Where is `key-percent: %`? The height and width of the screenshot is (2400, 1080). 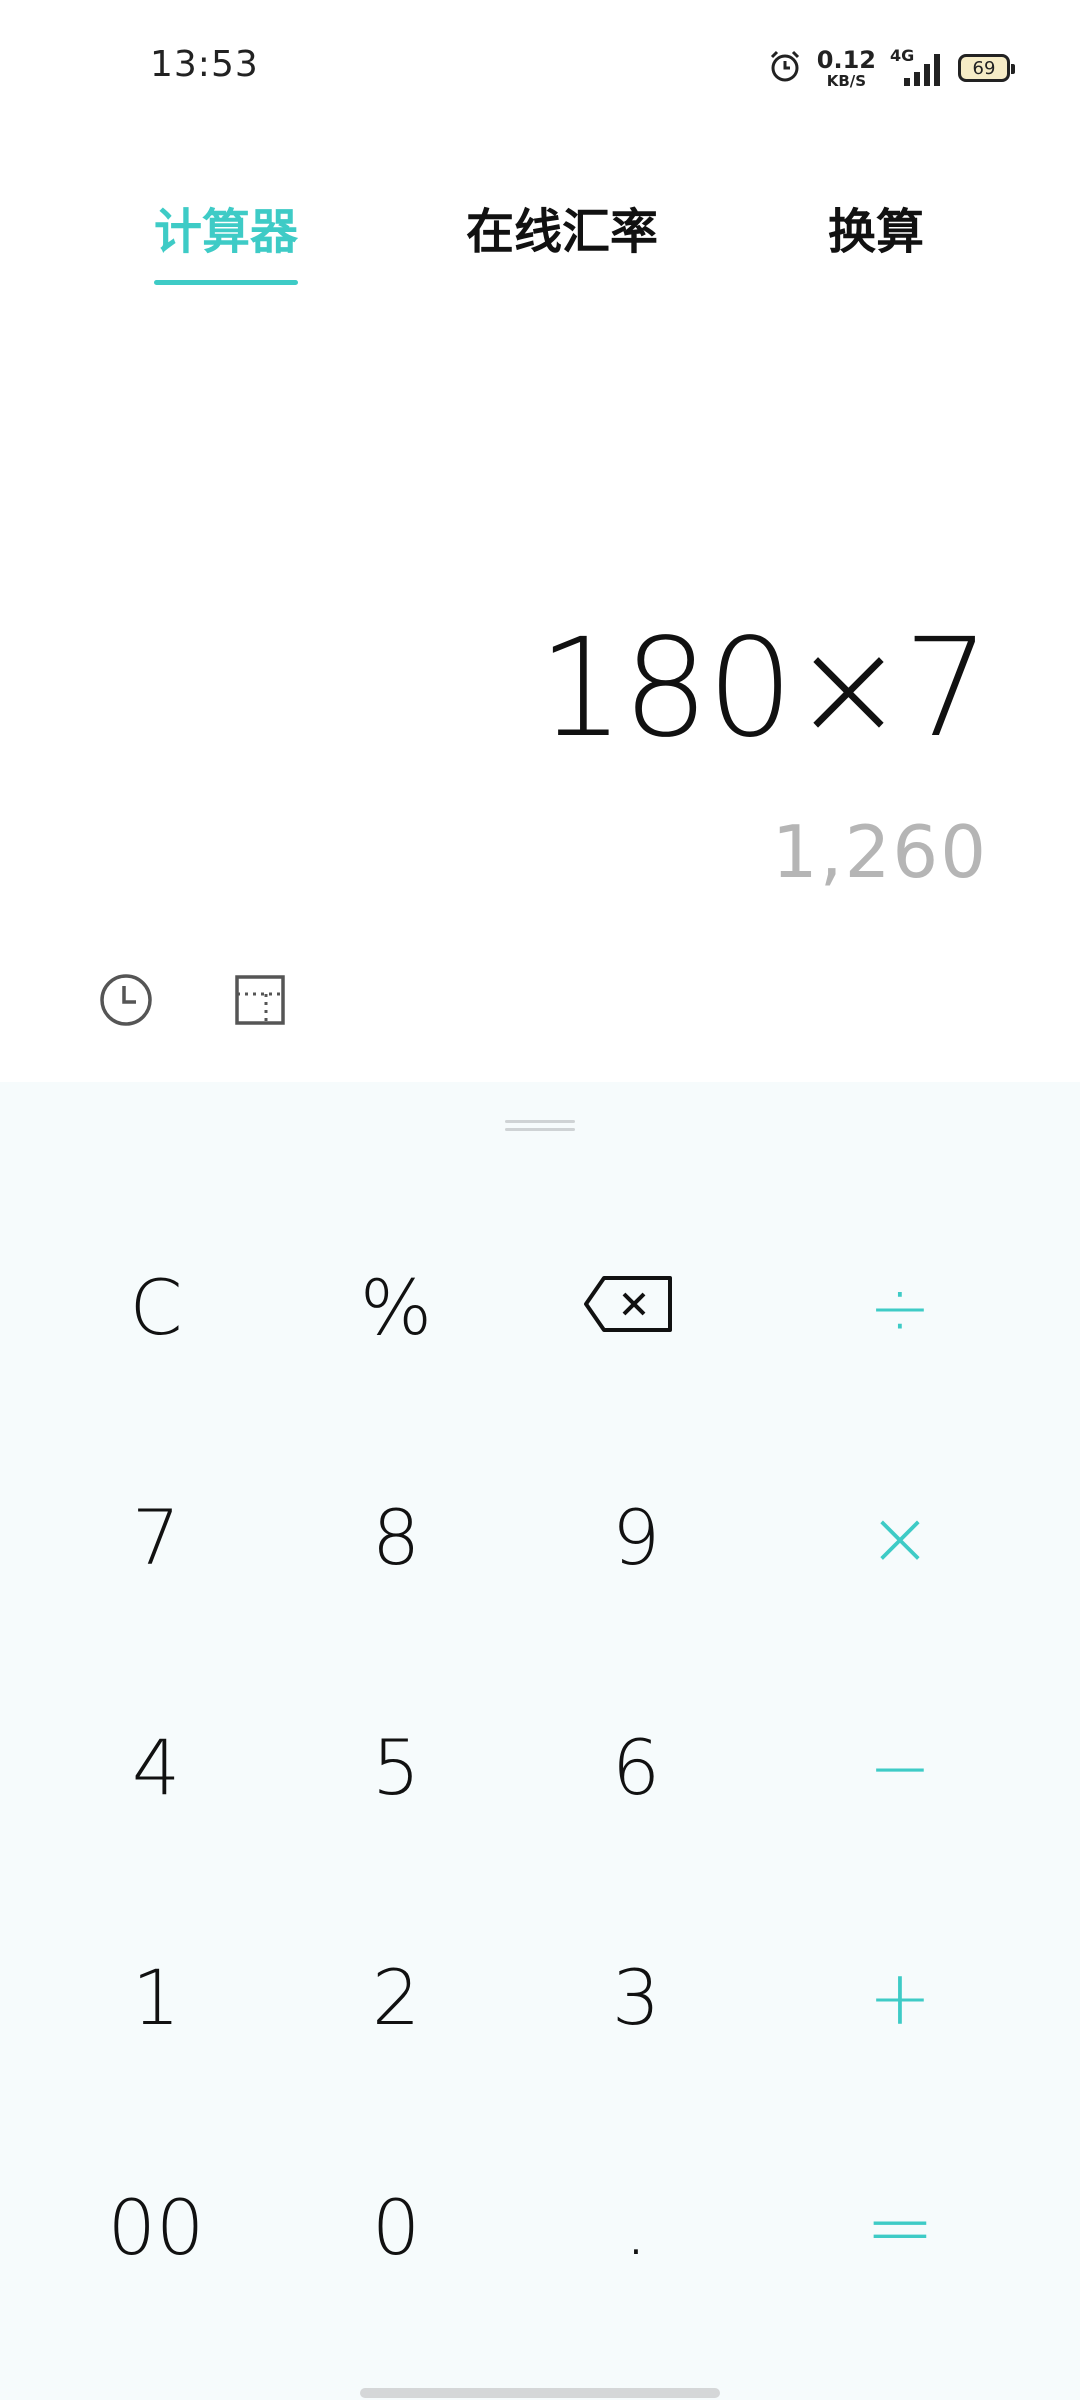 key-percent: % is located at coordinates (396, 1307).